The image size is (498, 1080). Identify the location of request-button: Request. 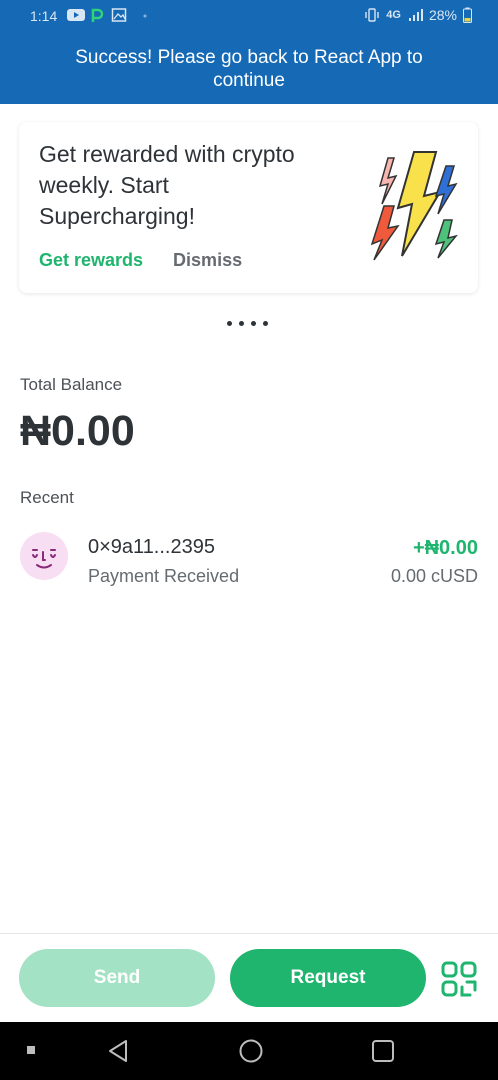
(328, 978).